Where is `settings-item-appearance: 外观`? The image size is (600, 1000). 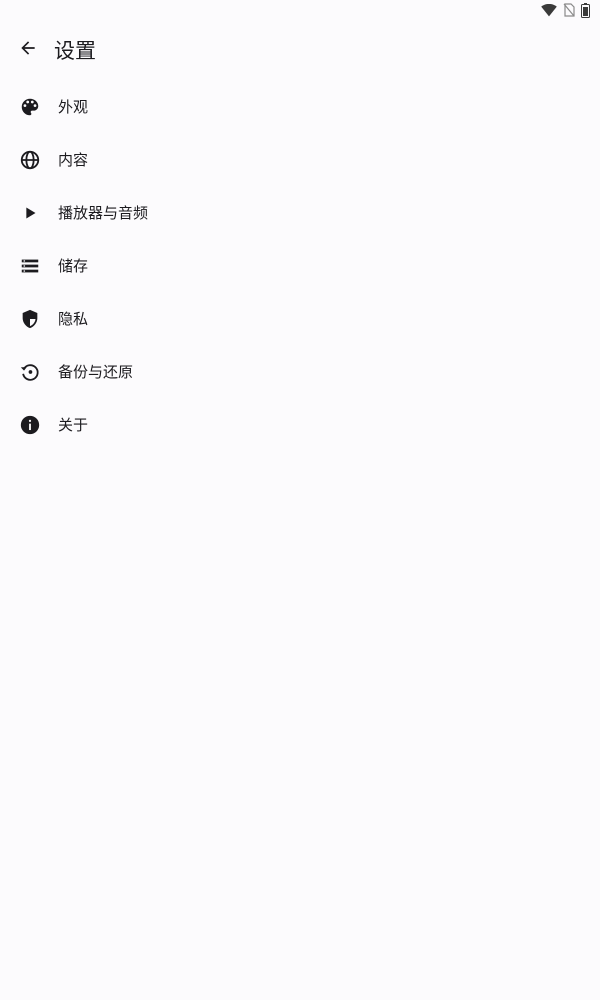
settings-item-appearance: 外观 is located at coordinates (300, 106).